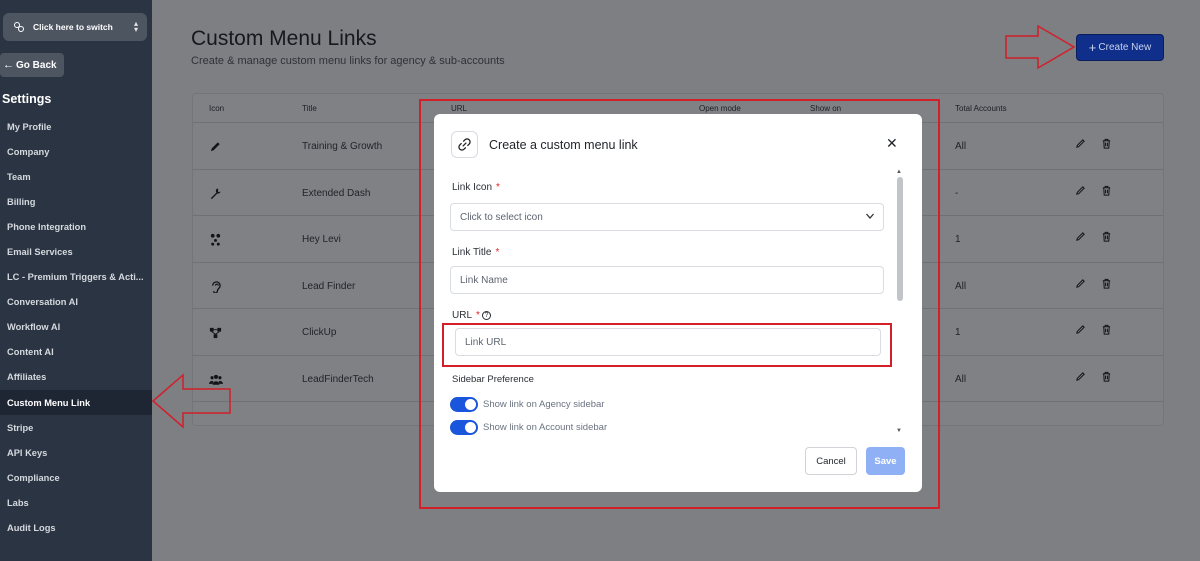 This screenshot has height=561, width=1200. Describe the element at coordinates (76, 352) in the screenshot. I see `sidebar-item-content-ai: Content AI` at that location.